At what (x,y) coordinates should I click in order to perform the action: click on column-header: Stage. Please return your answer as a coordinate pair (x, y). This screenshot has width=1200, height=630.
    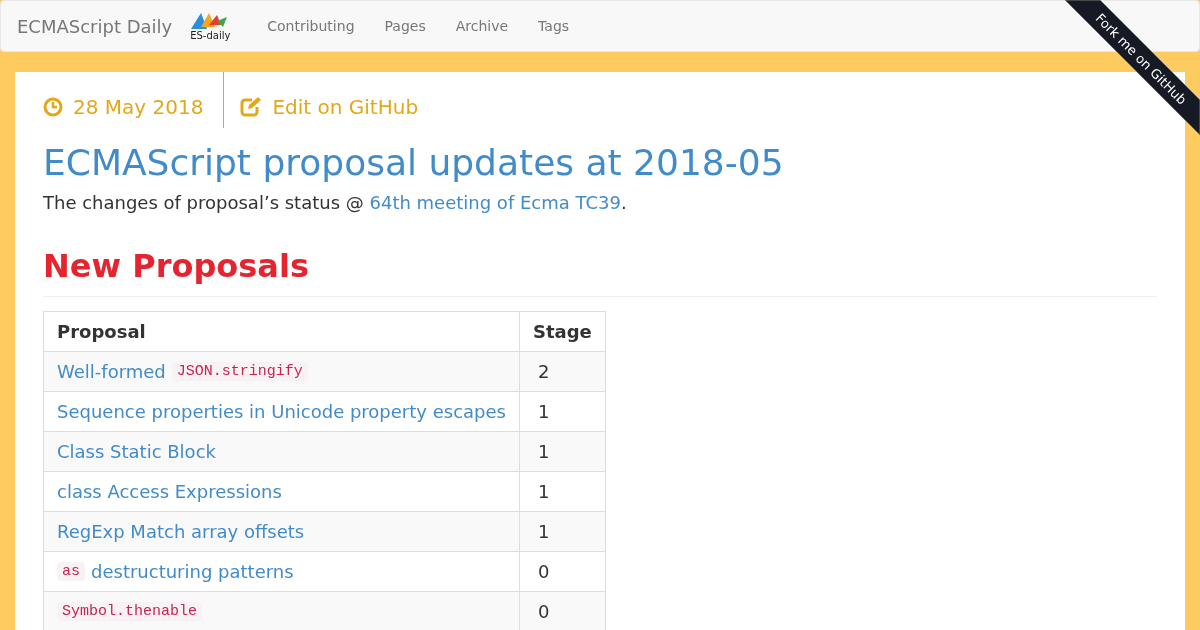
    Looking at the image, I should click on (562, 331).